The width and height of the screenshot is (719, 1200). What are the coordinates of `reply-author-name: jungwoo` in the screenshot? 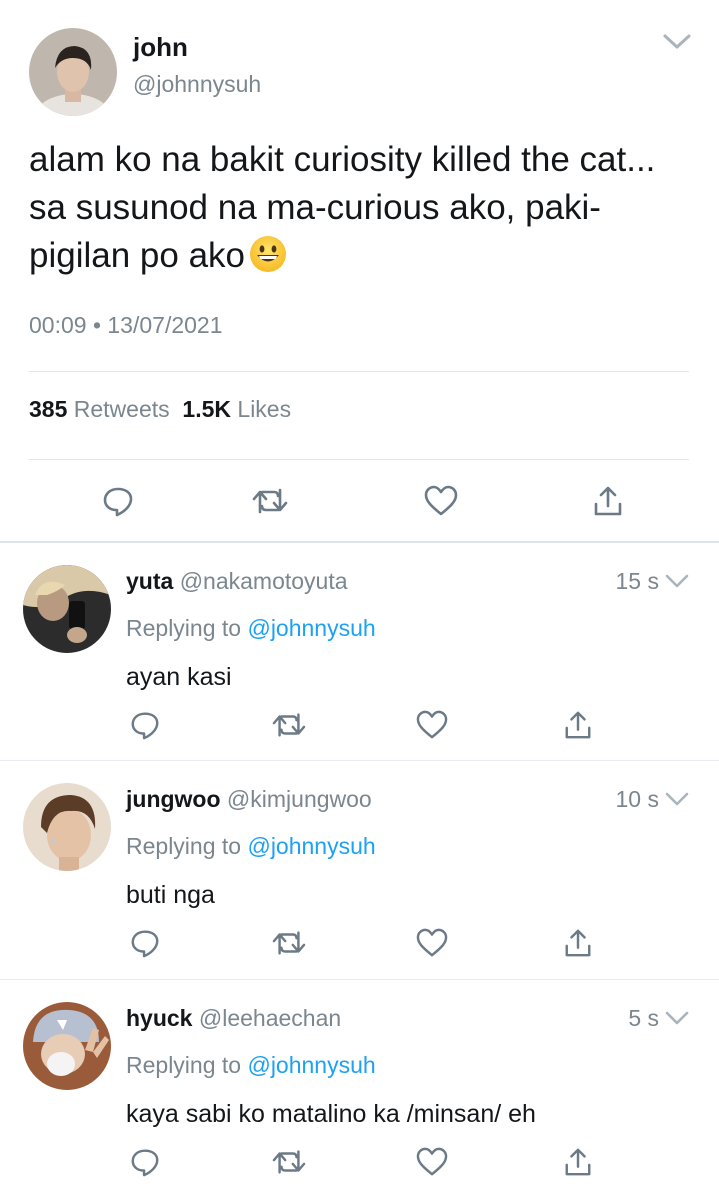 It's located at (173, 799).